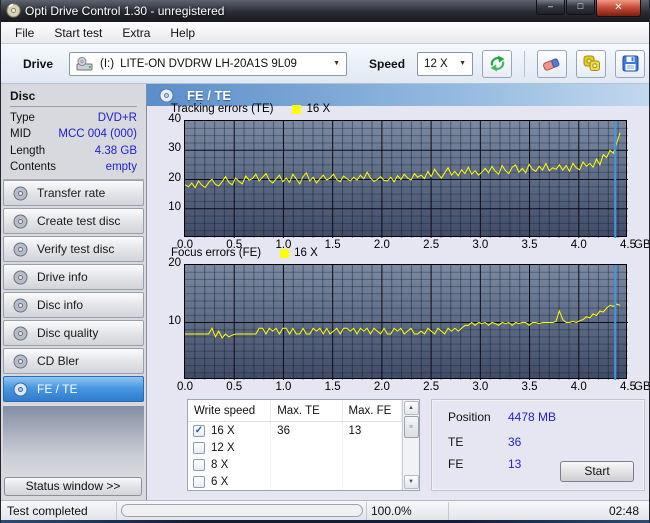 The height and width of the screenshot is (523, 650). I want to click on sidebar-item-disc-quality: Disc quality, so click(73, 333).